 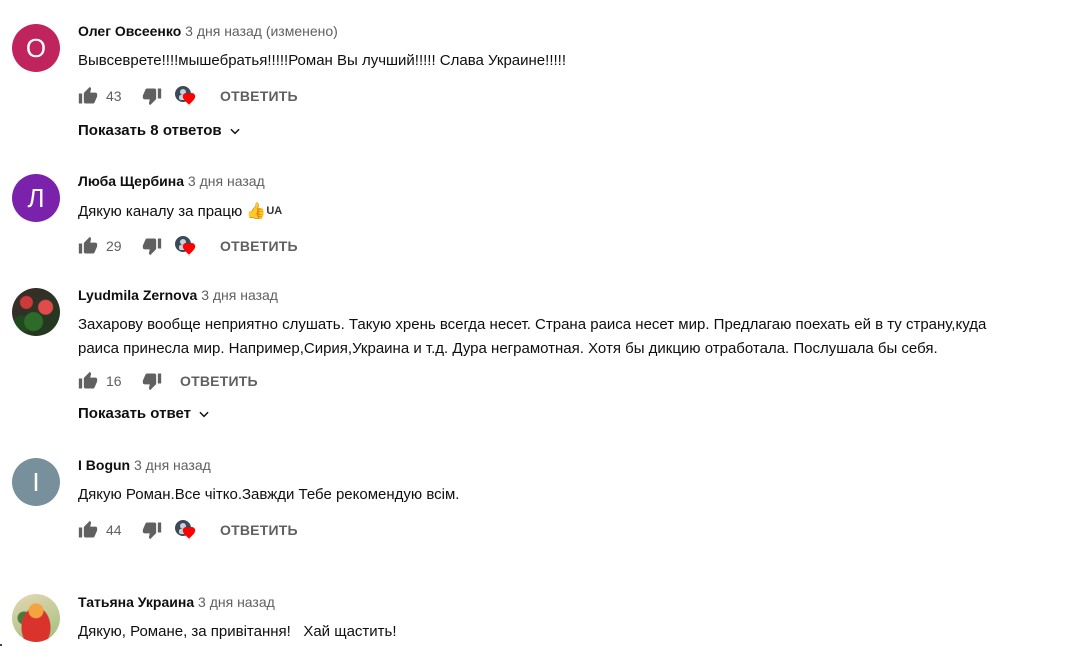 What do you see at coordinates (114, 381) in the screenshot?
I see `like-count: 16` at bounding box center [114, 381].